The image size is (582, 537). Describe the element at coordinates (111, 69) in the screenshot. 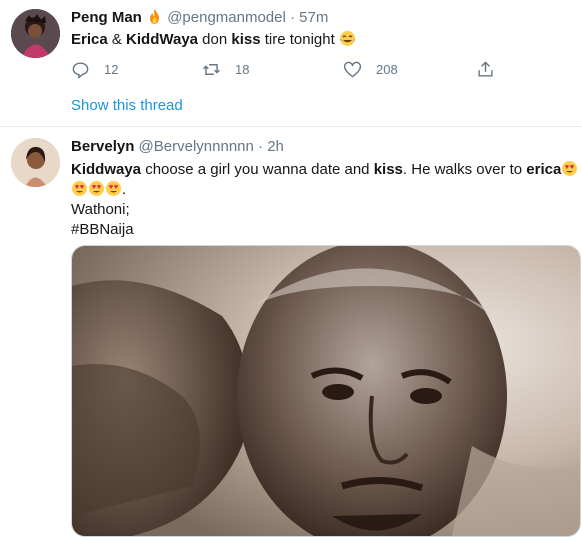

I see `reply-count: 12` at that location.